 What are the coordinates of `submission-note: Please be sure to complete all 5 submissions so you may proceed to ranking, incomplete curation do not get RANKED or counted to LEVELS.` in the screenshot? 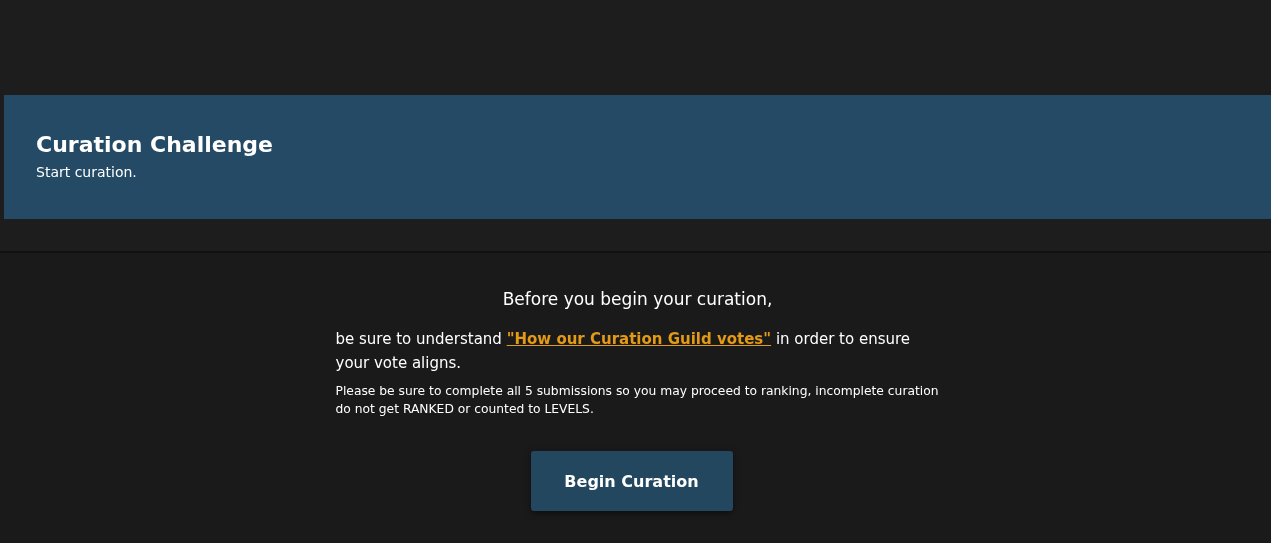 It's located at (637, 400).